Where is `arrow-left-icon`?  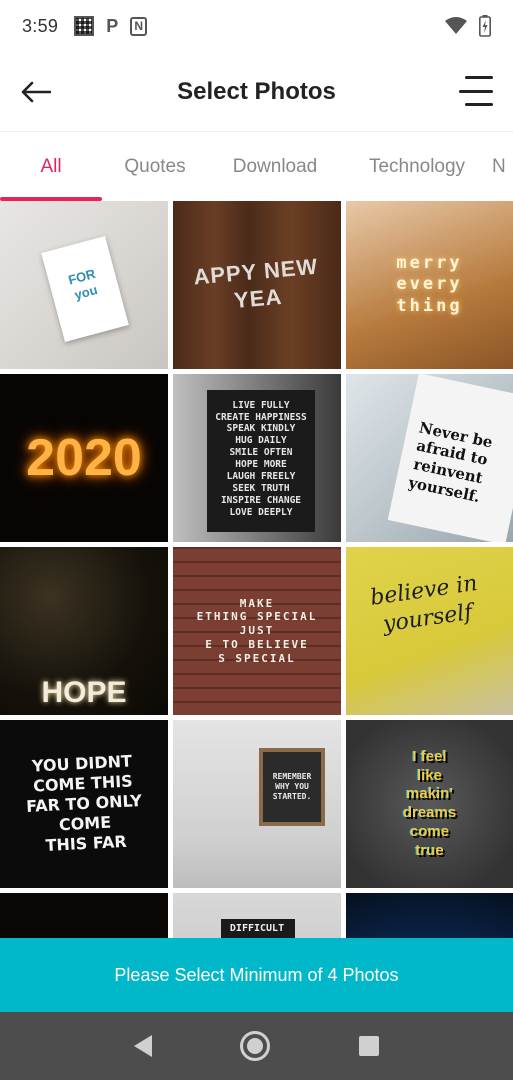 arrow-left-icon is located at coordinates (36, 92).